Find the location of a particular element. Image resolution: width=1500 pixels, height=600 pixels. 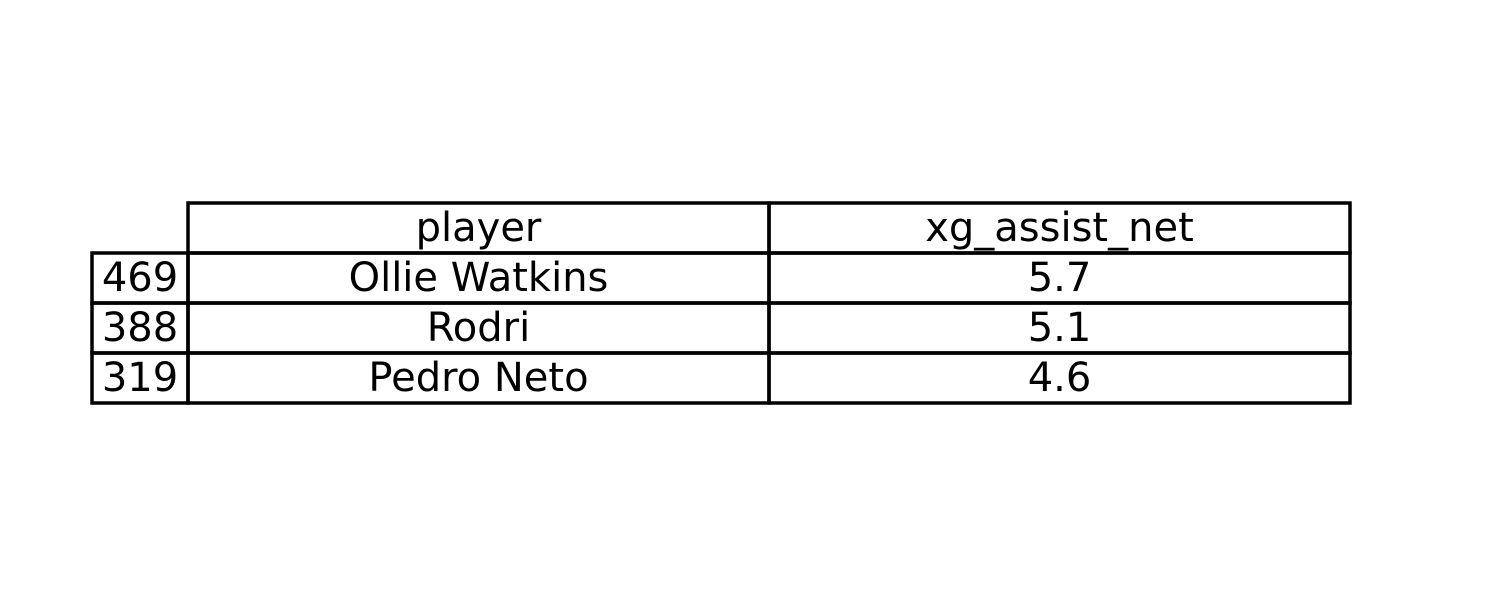

row-index-label: 388 is located at coordinates (140, 328).